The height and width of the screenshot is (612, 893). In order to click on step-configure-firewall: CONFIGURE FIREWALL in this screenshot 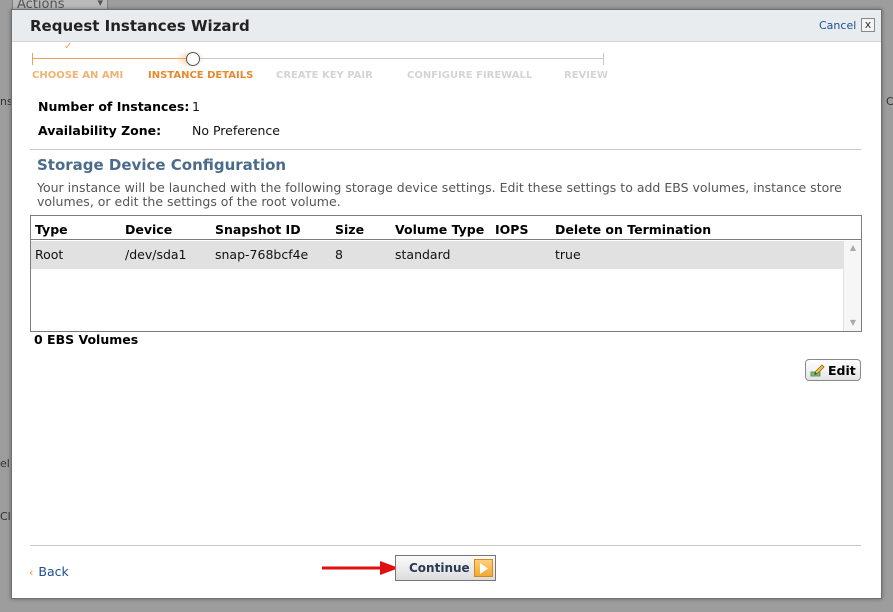, I will do `click(470, 75)`.